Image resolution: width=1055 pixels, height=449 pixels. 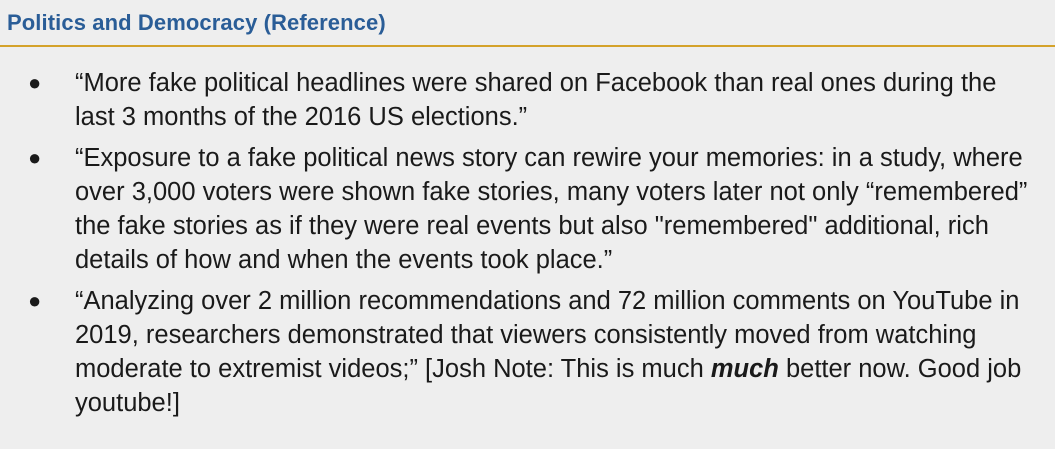 I want to click on slide-title: Politics and Democracy (Reference), so click(x=196, y=22).